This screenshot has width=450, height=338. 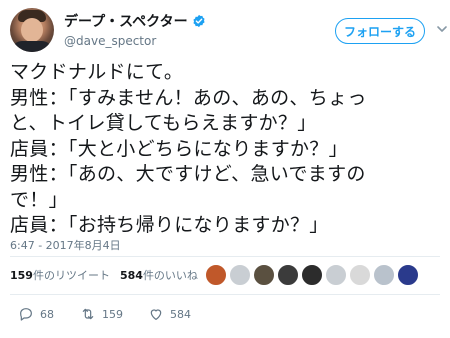 What do you see at coordinates (188, 97) in the screenshot?
I see `tweet-line: 男性：「すみません！あの、あの、ちょっ` at bounding box center [188, 97].